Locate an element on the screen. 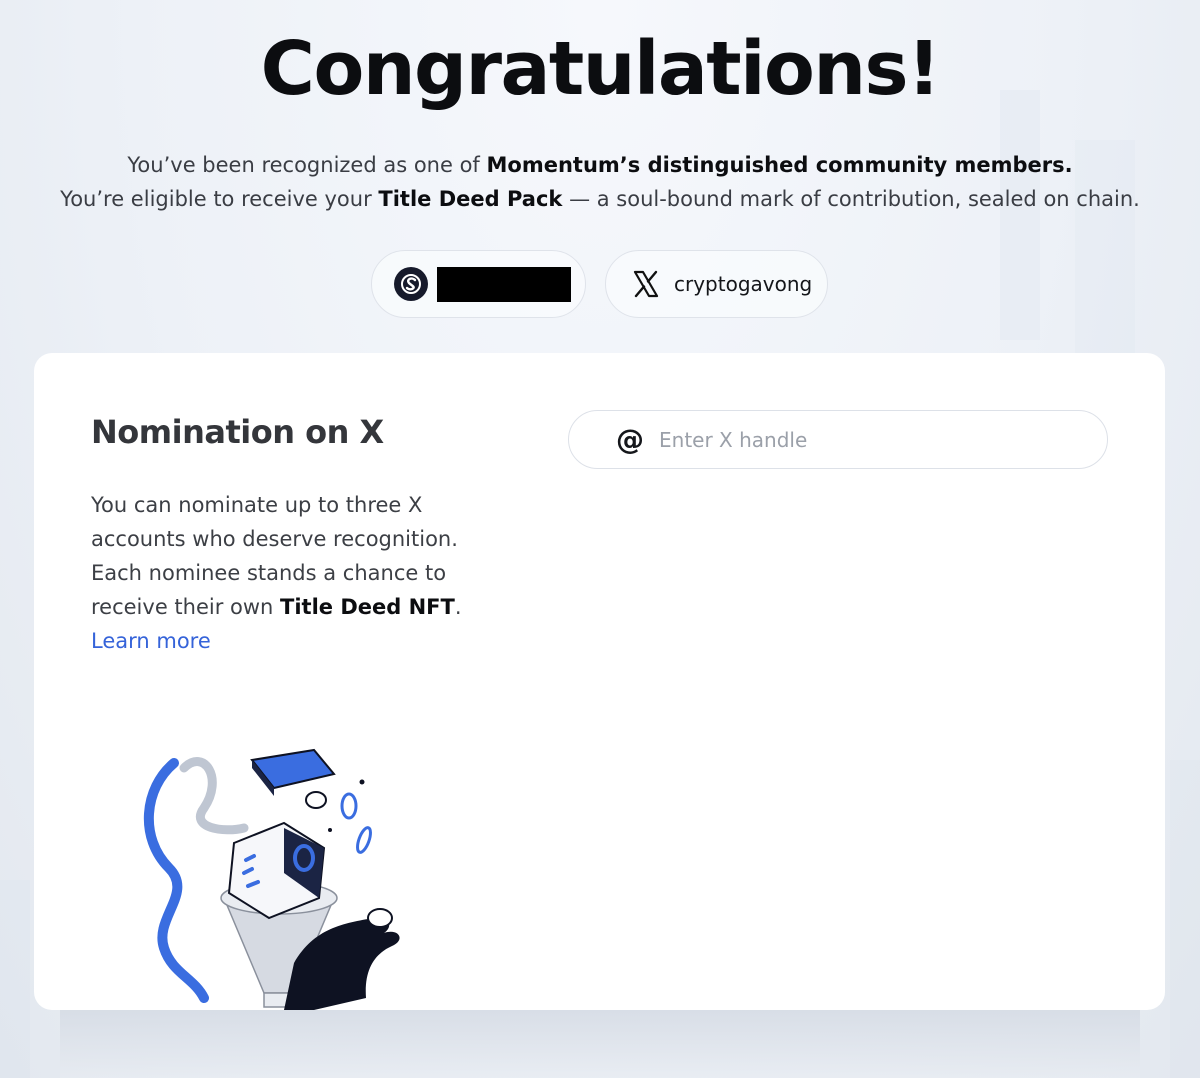 This screenshot has width=1200, height=1078. wallet-account-pill is located at coordinates (478, 284).